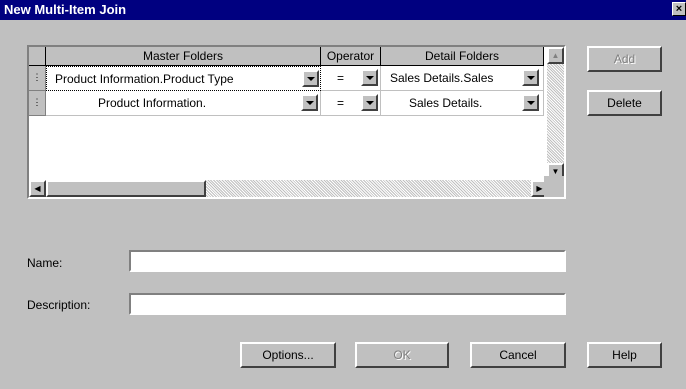 This screenshot has width=686, height=389. I want to click on master-folder-value: Product Information.Product Type, so click(144, 79).